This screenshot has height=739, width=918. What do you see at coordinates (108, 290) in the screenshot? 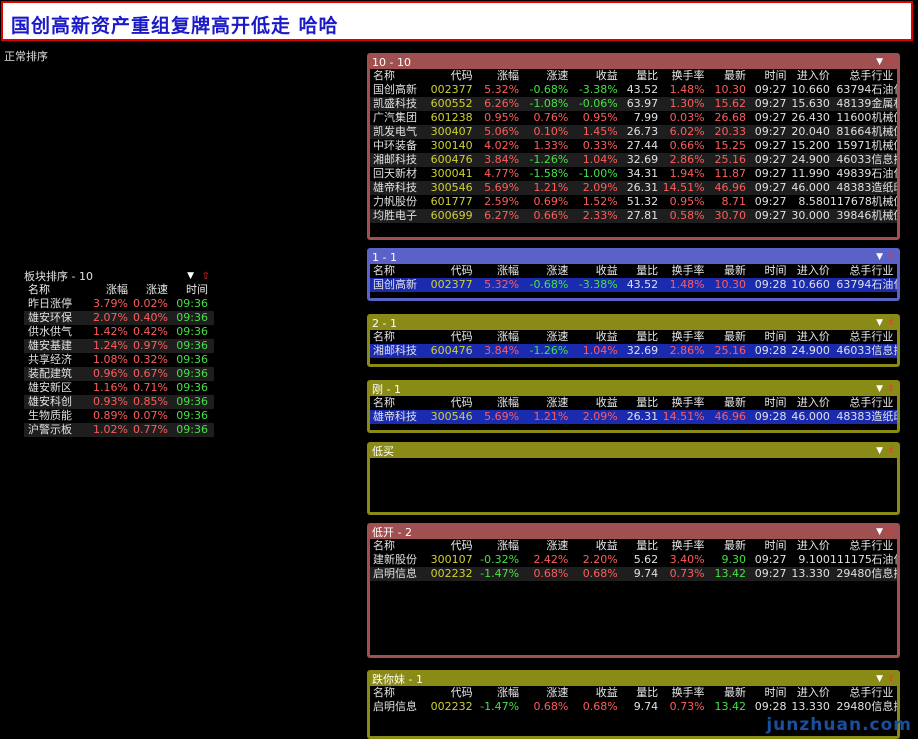
I see `sector-col-chg: 涨幅` at bounding box center [108, 290].